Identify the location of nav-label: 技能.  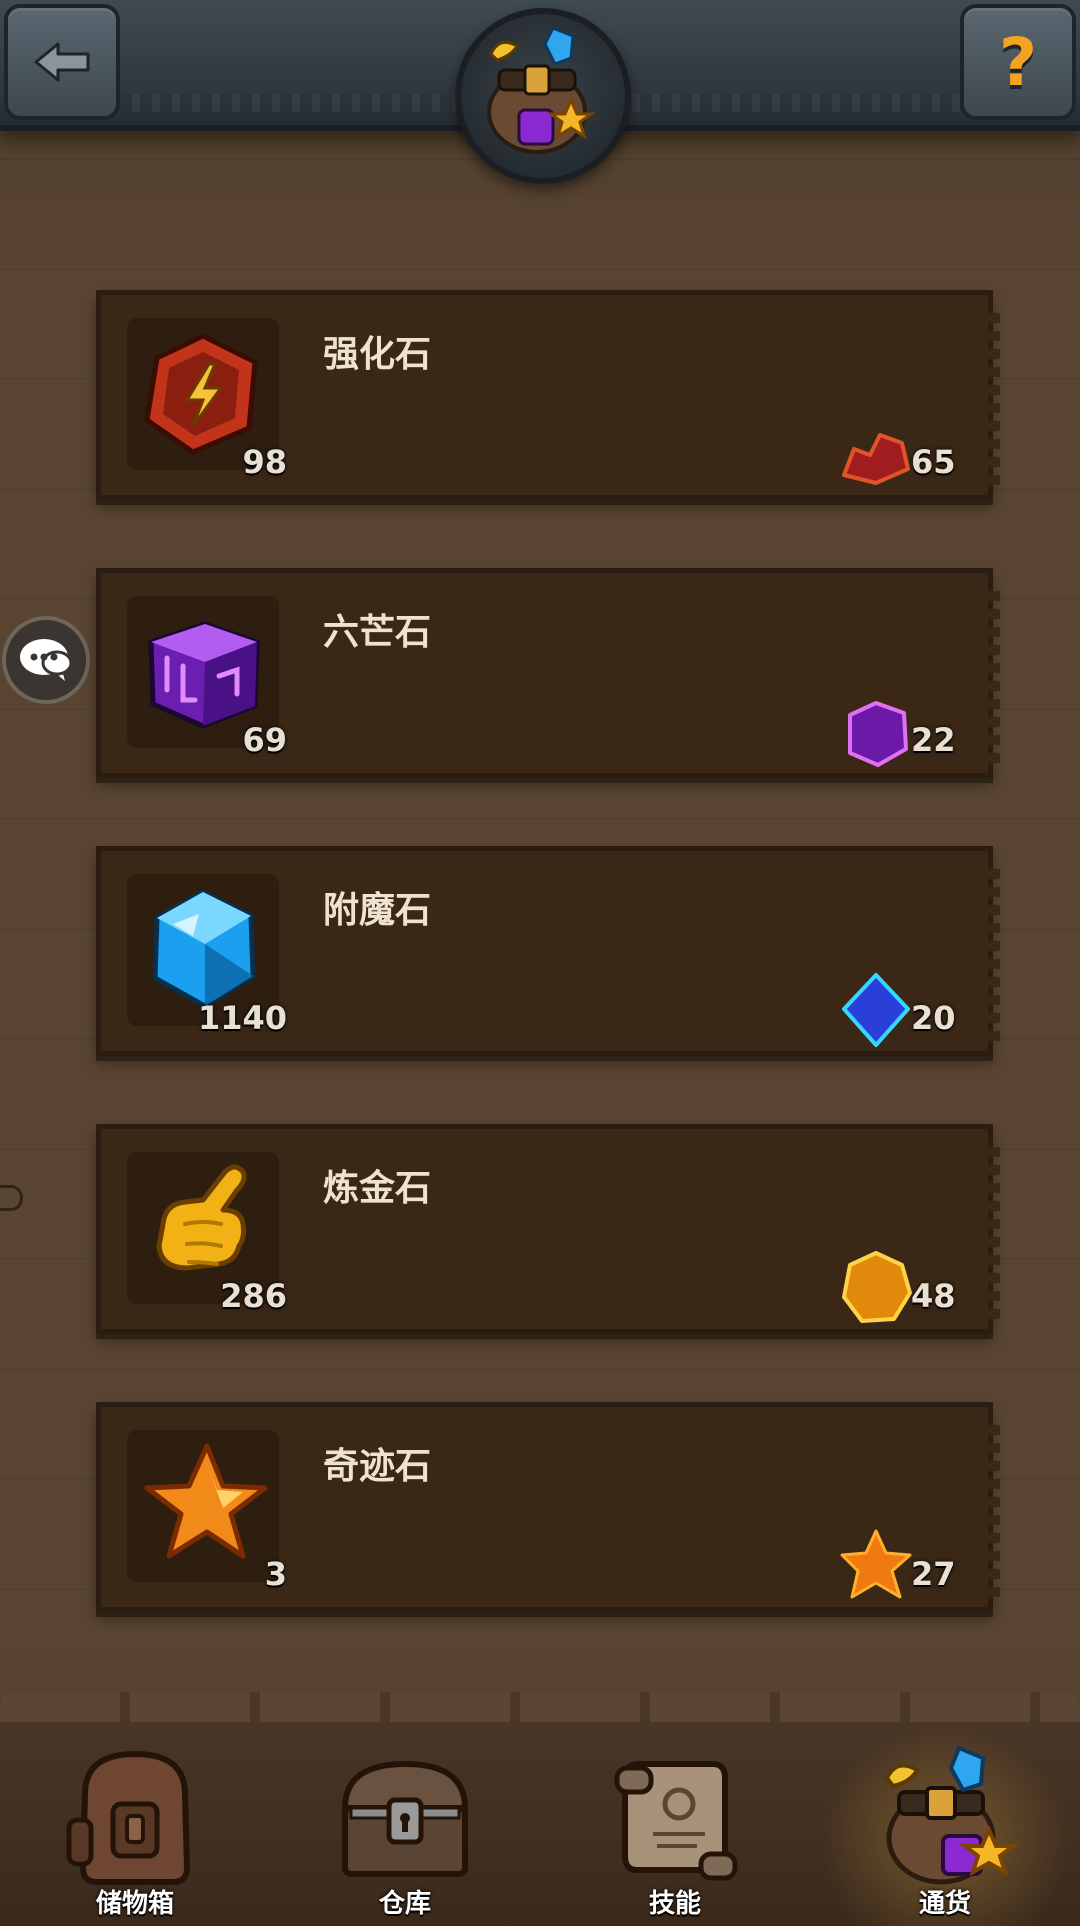
(674, 1904).